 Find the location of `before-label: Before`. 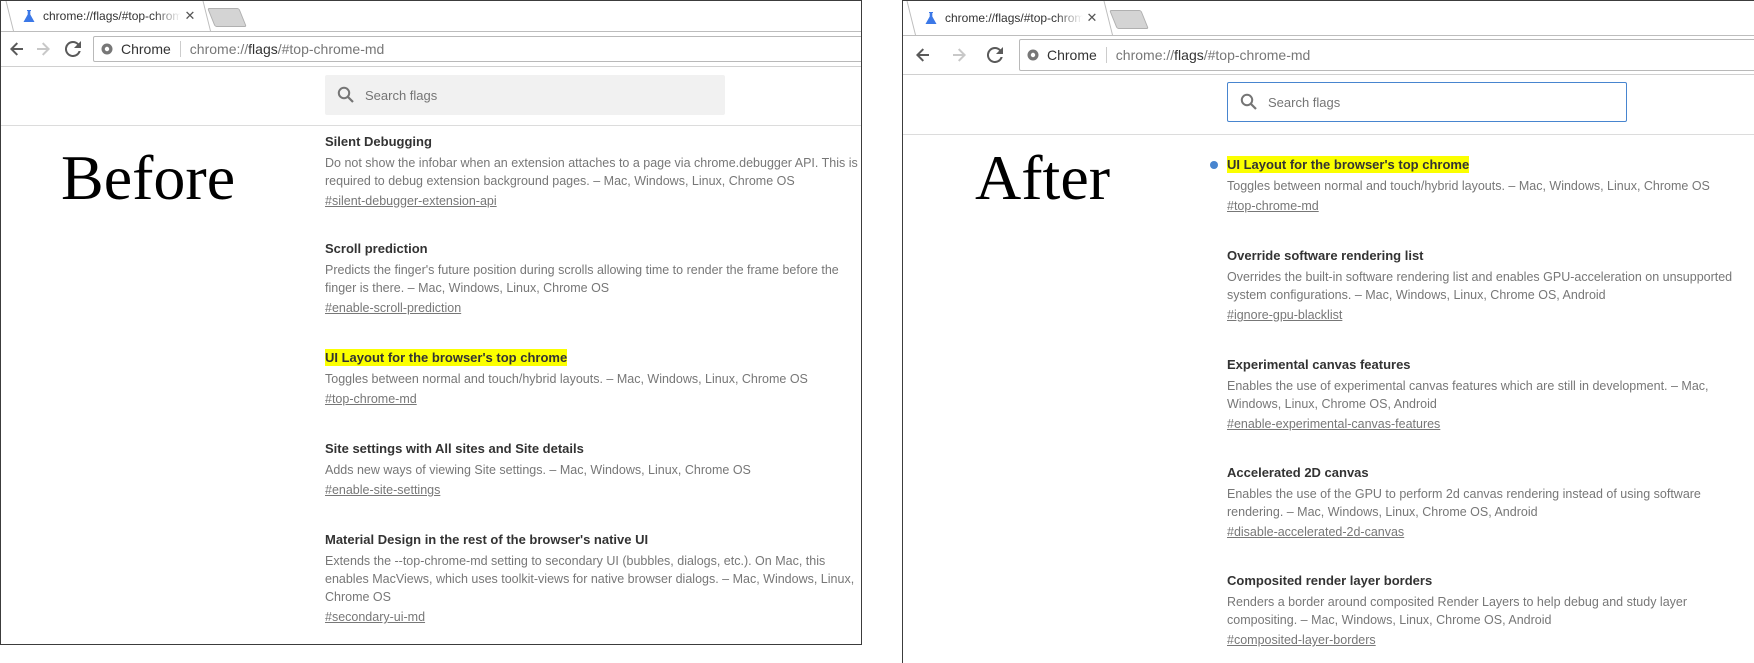

before-label: Before is located at coordinates (148, 177).